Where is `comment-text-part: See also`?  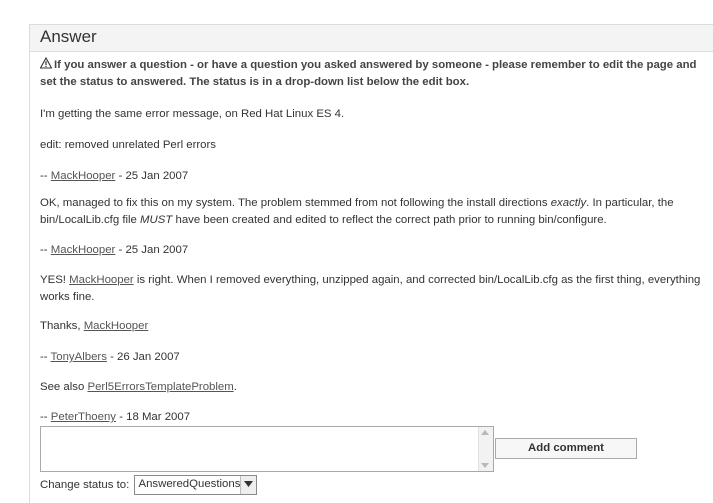 comment-text-part: See also is located at coordinates (64, 387).